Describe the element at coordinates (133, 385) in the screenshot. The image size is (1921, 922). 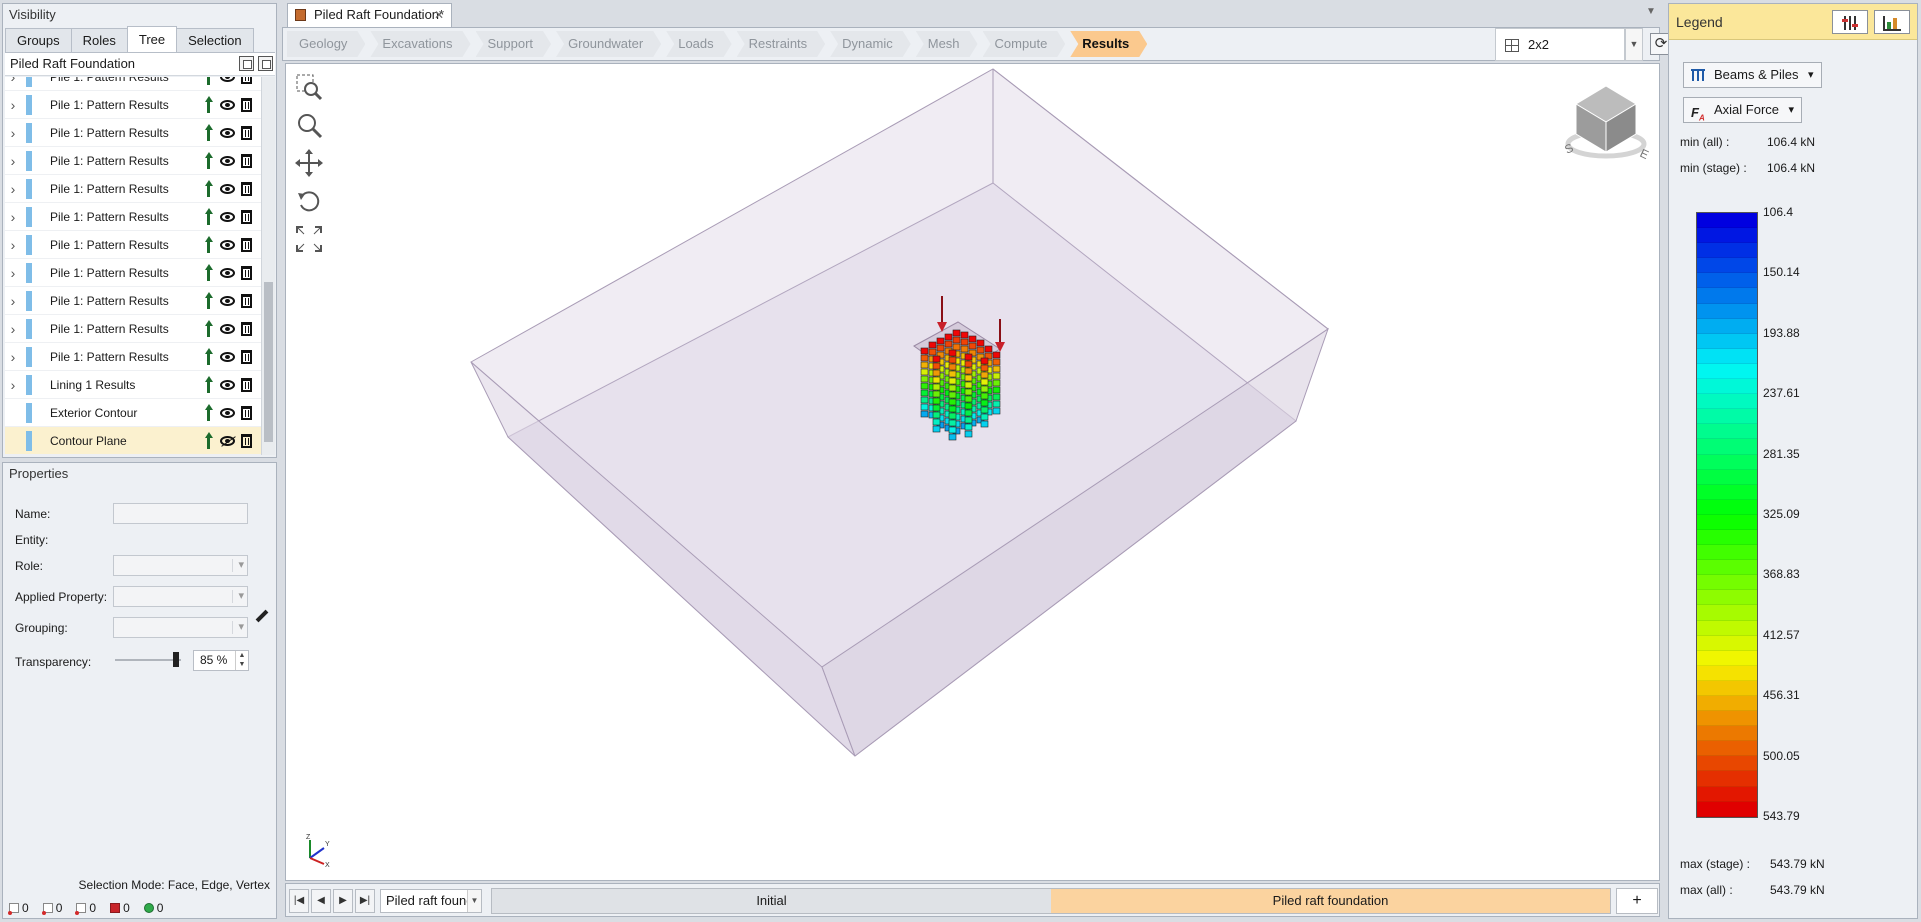
I see `tree-item: › Lining 1 Results` at that location.